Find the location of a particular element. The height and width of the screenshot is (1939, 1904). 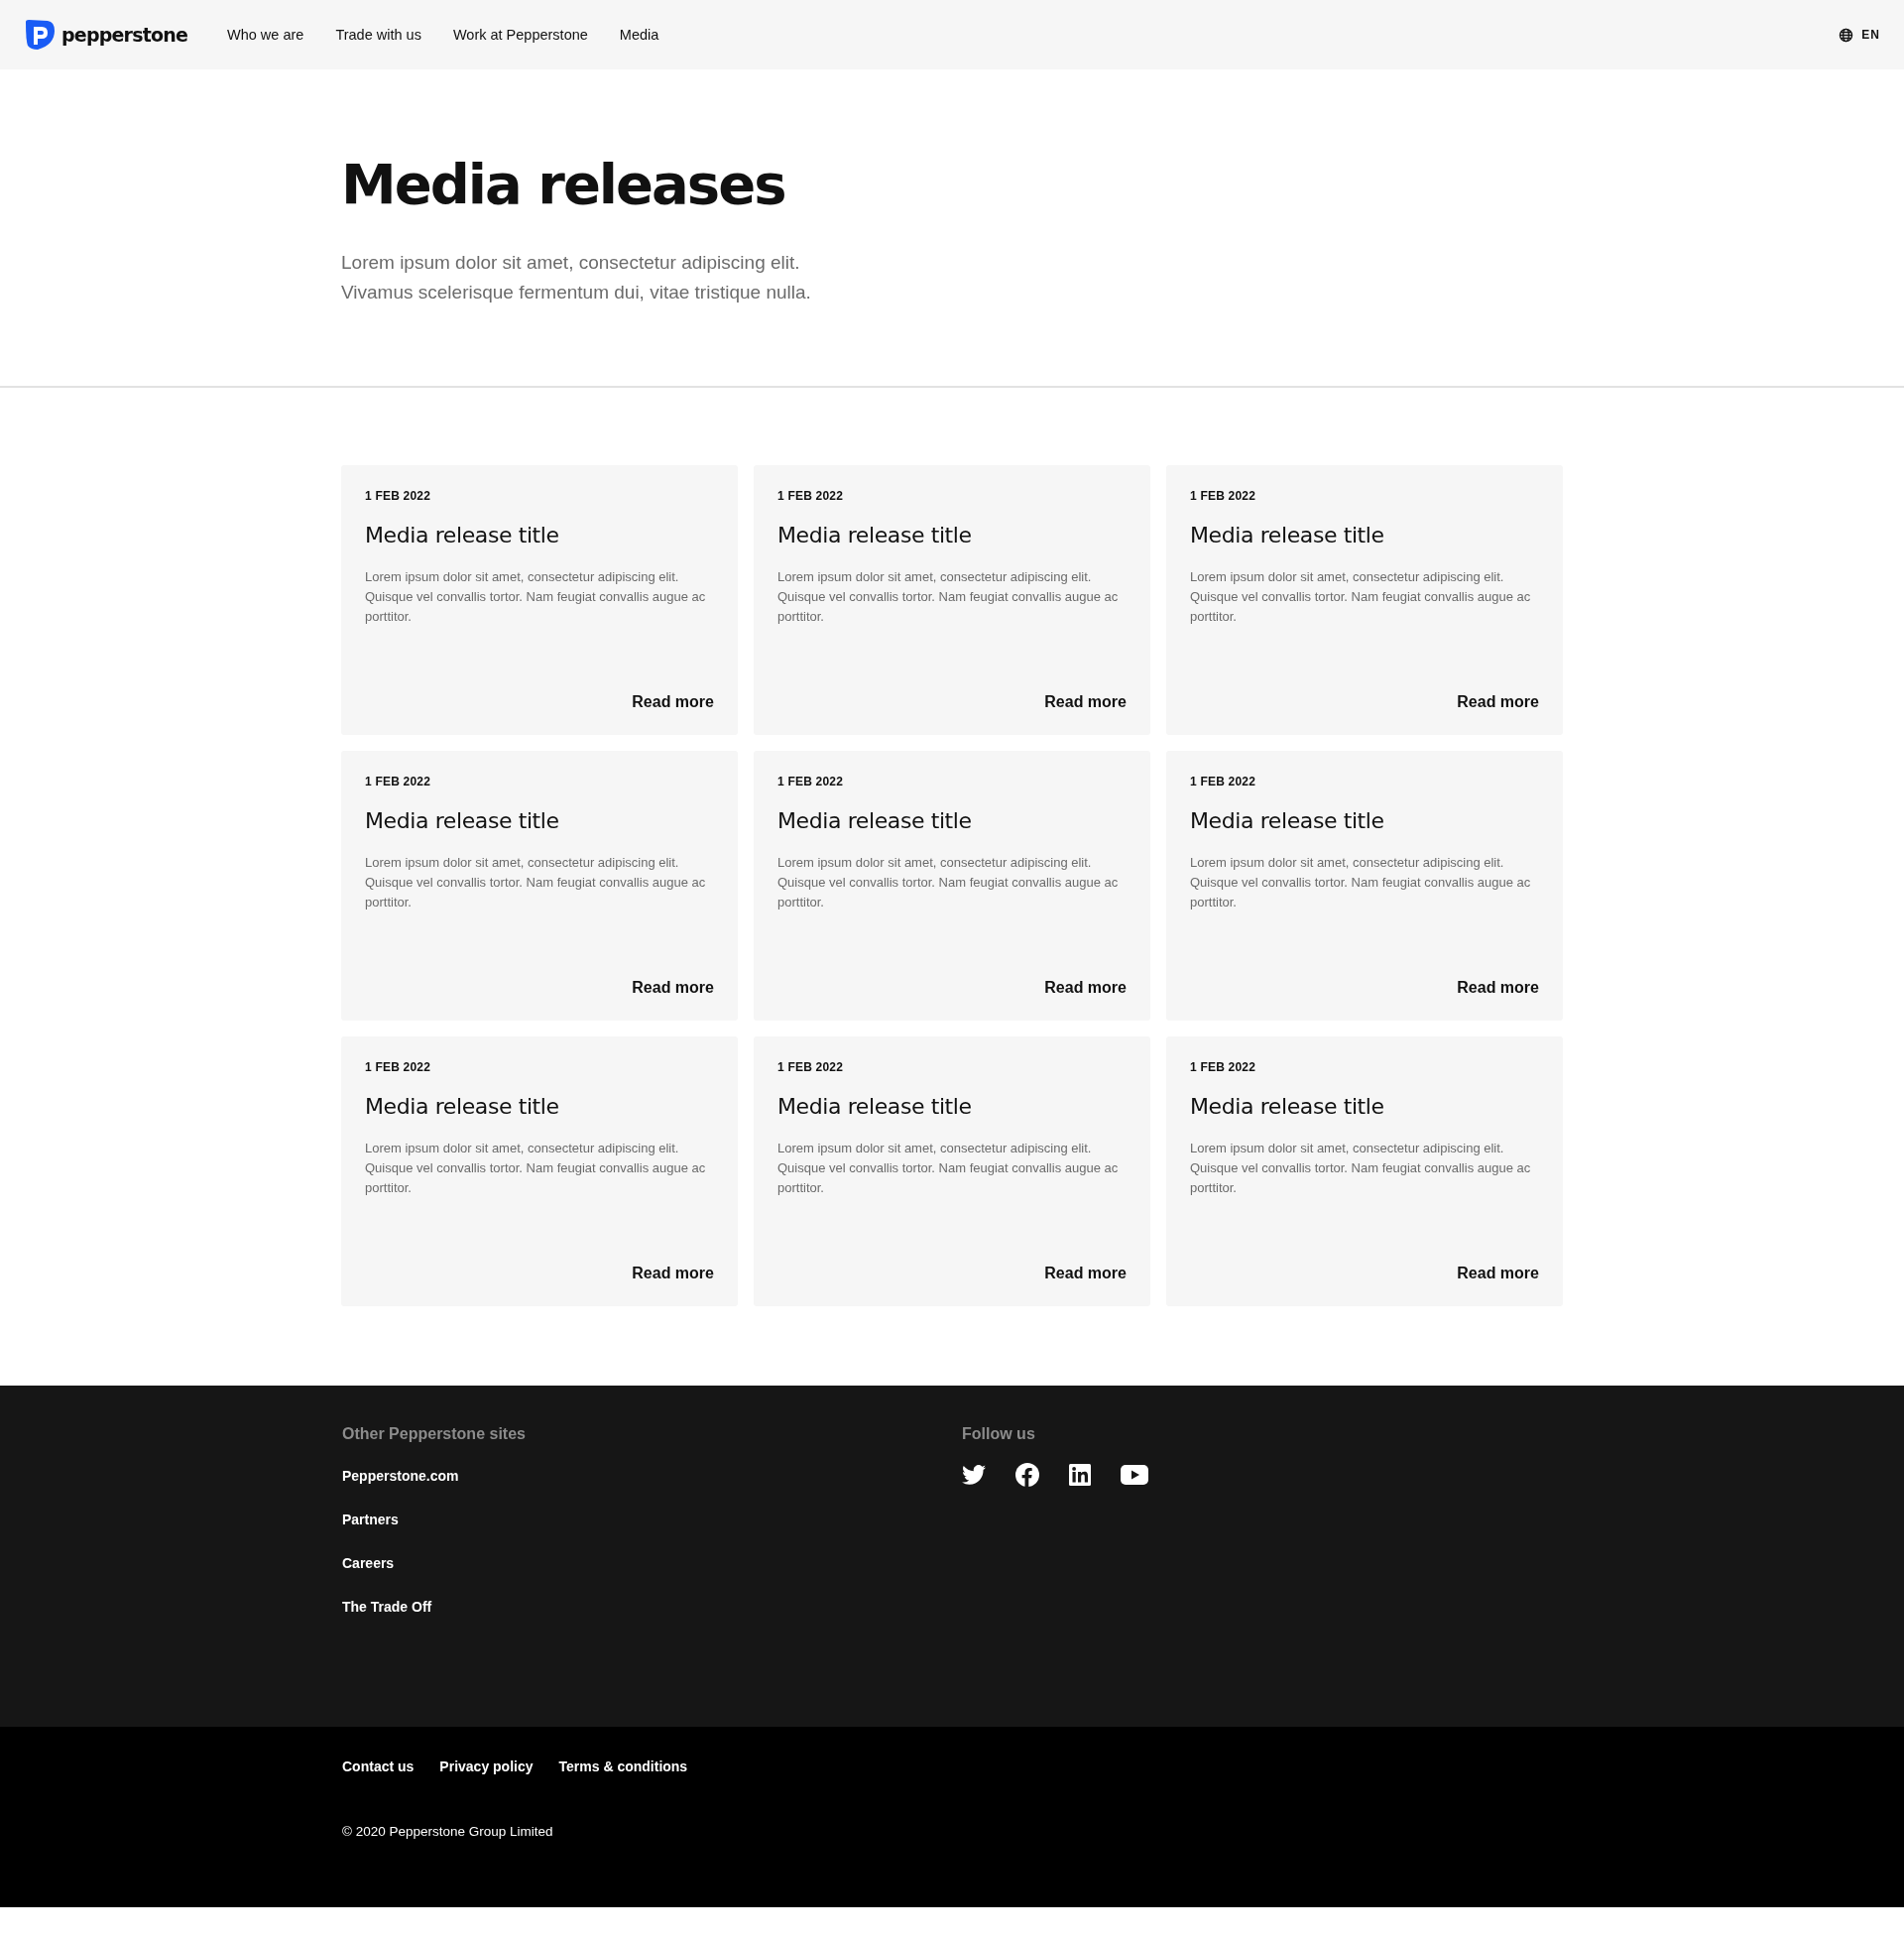

bird-icon is located at coordinates (974, 1475).